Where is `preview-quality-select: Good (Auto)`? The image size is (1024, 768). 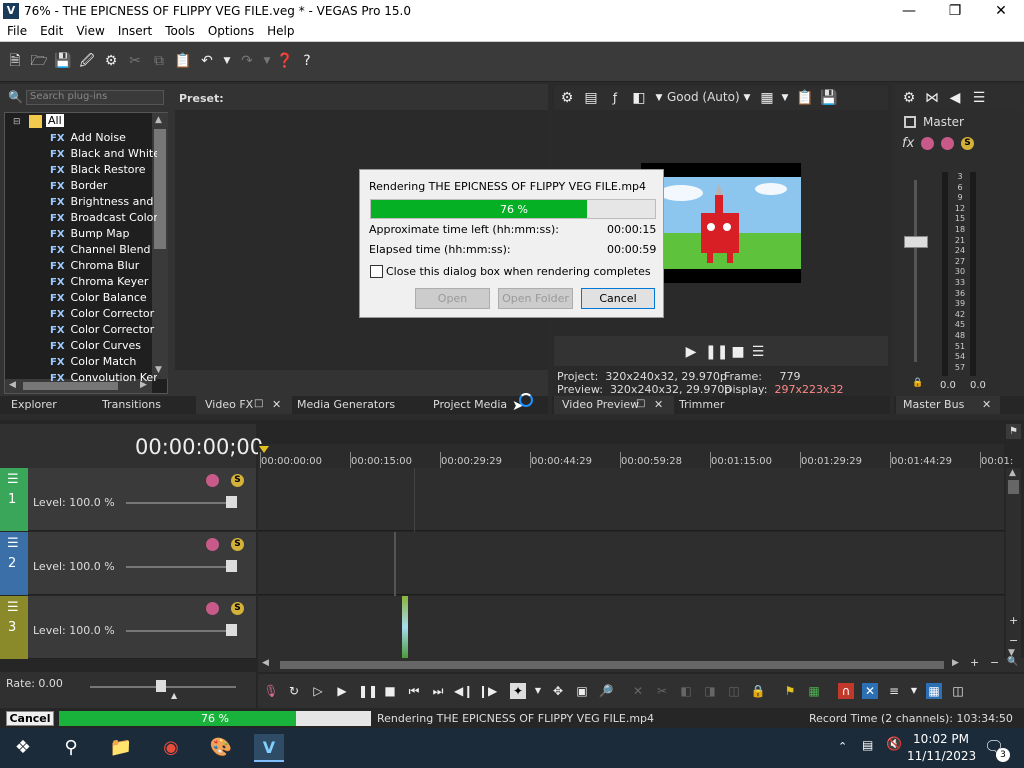
preview-quality-select: Good (Auto) is located at coordinates (703, 97).